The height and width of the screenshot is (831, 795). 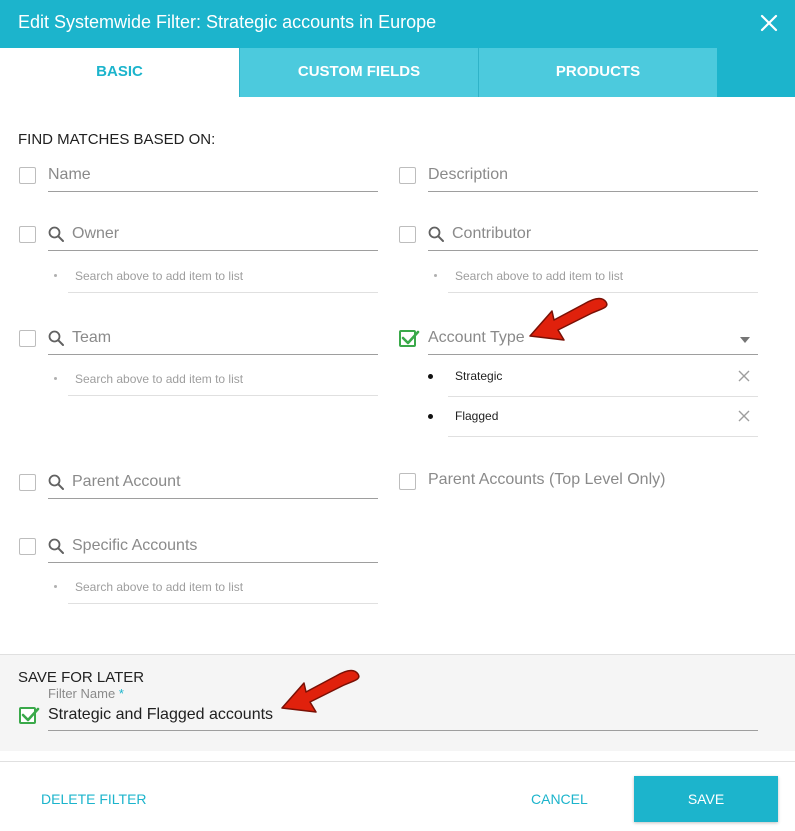 What do you see at coordinates (216, 380) in the screenshot?
I see `team-hint: Search above to add item to list` at bounding box center [216, 380].